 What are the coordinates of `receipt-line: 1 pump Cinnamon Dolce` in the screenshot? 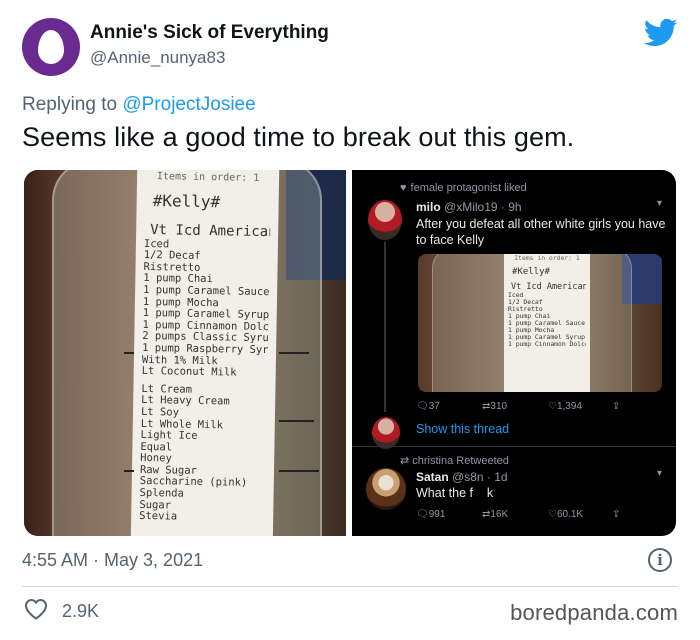 It's located at (547, 344).